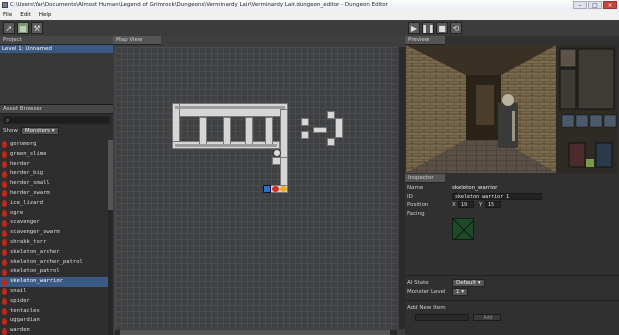  I want to click on menu-bar: File Edit Help, so click(309, 15).